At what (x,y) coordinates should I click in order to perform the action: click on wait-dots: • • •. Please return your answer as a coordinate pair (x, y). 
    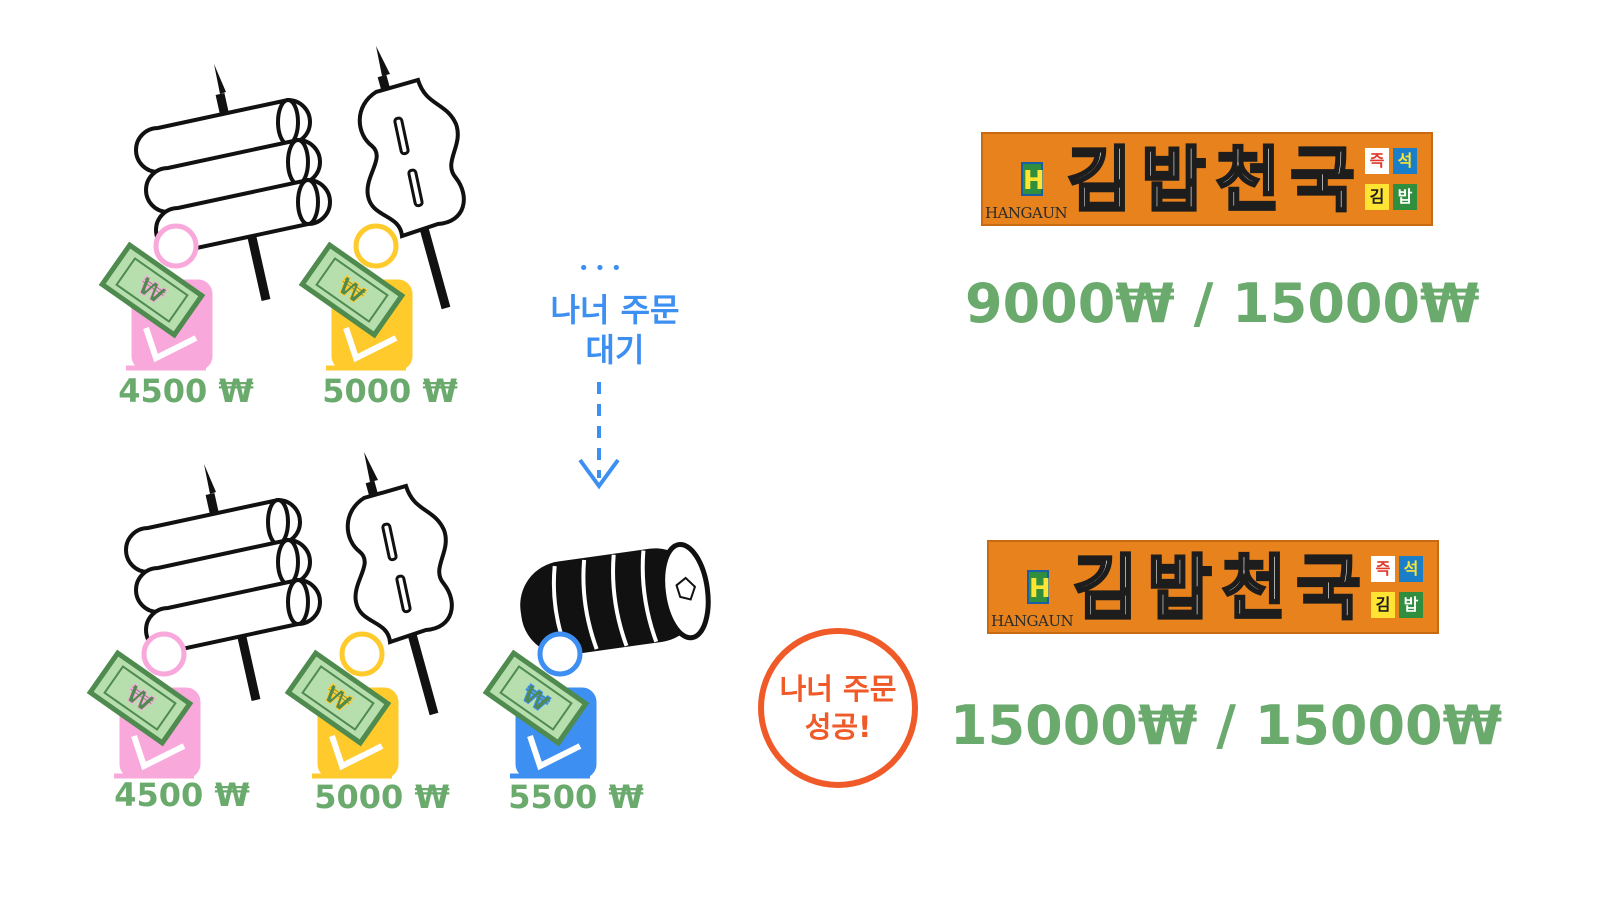
    Looking at the image, I should click on (600, 268).